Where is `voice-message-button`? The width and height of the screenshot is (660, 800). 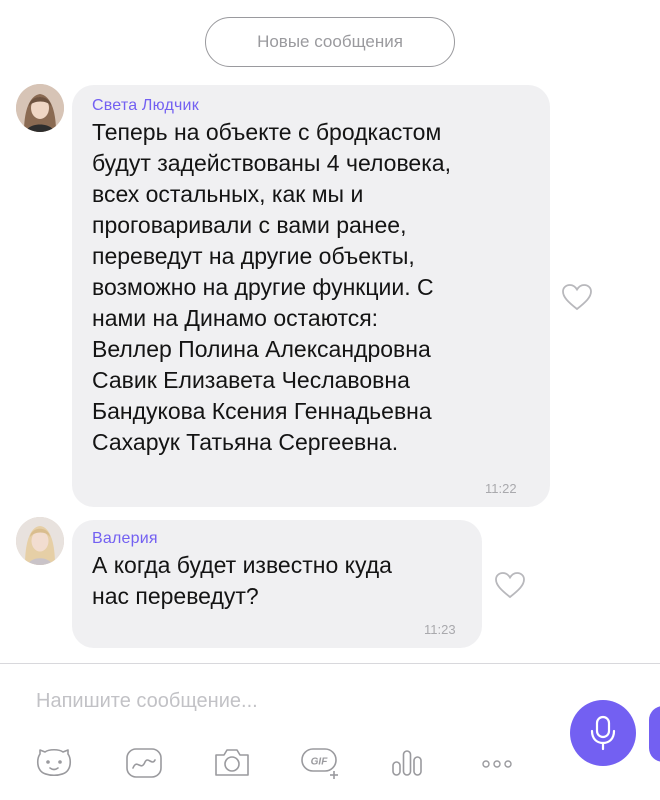
voice-message-button is located at coordinates (603, 733).